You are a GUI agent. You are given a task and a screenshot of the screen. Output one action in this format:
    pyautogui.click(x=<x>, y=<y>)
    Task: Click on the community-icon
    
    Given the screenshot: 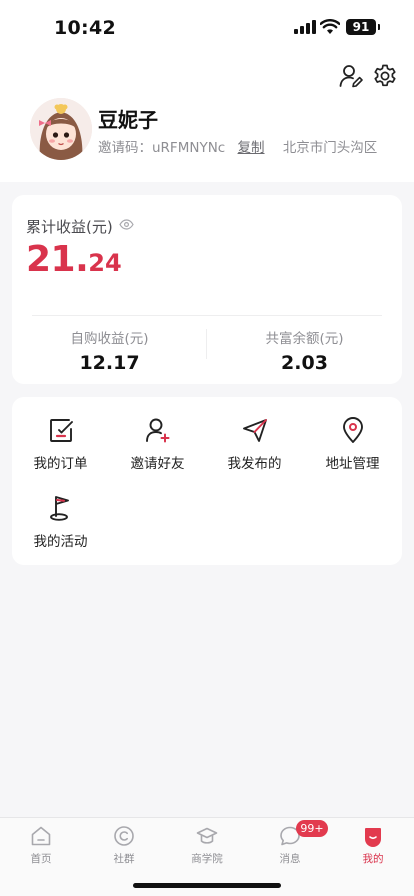 What is the action you would take?
    pyautogui.click(x=124, y=836)
    